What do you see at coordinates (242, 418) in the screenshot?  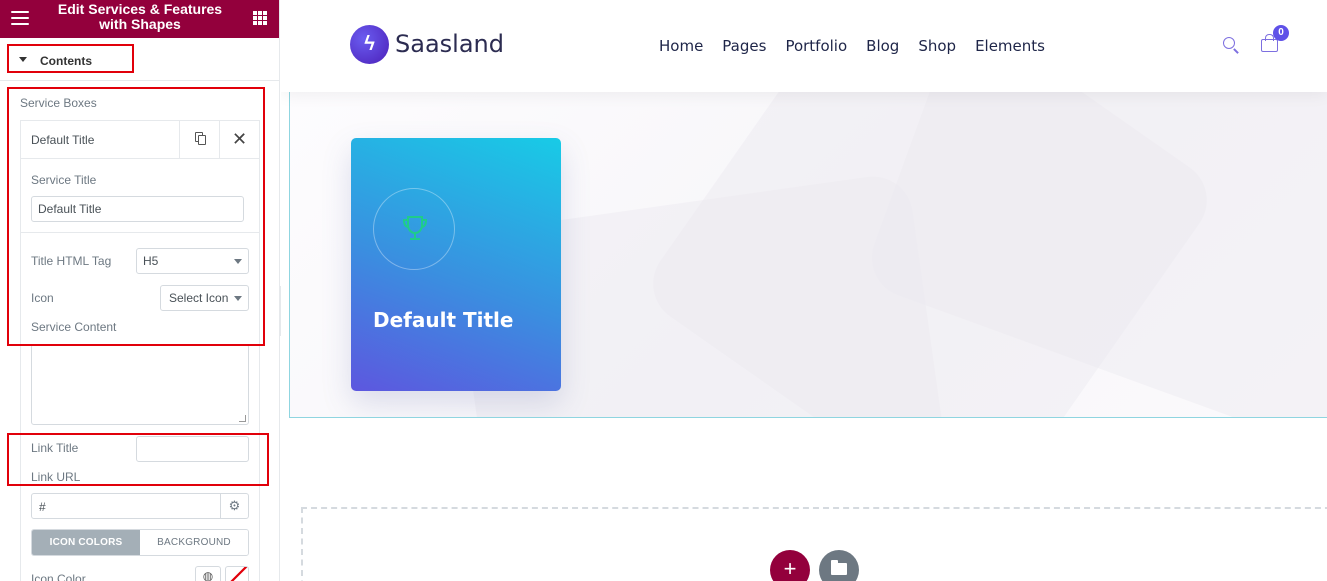 I see `resize-grip-icon` at bounding box center [242, 418].